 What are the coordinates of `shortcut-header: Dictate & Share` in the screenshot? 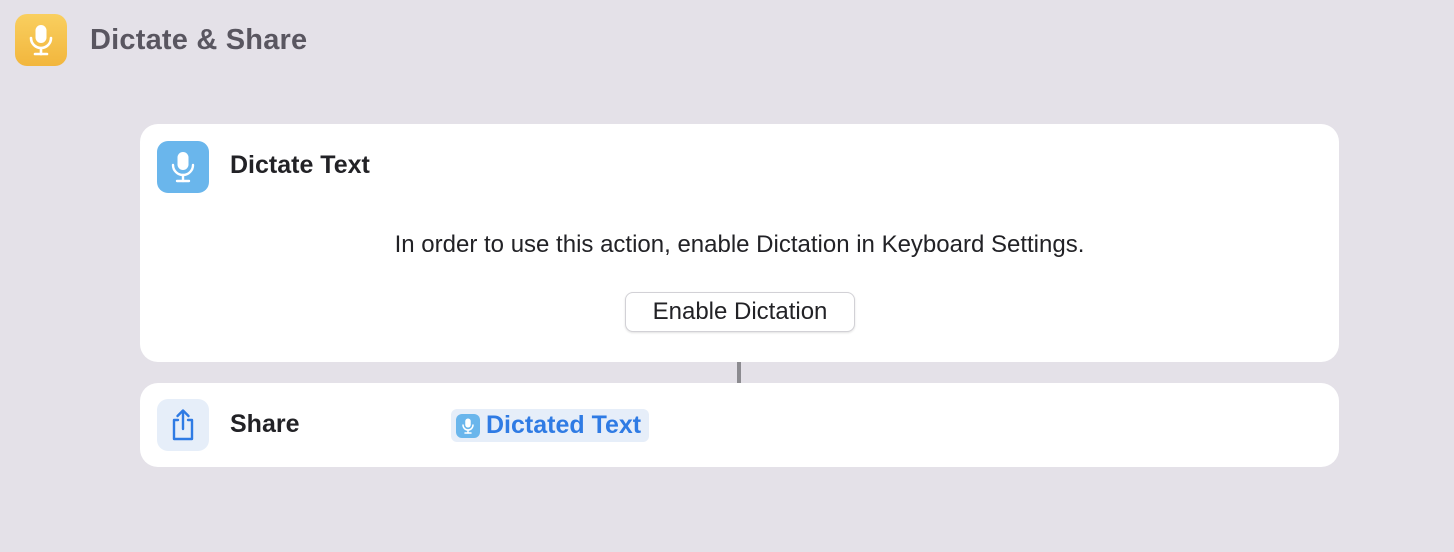 It's located at (161, 40).